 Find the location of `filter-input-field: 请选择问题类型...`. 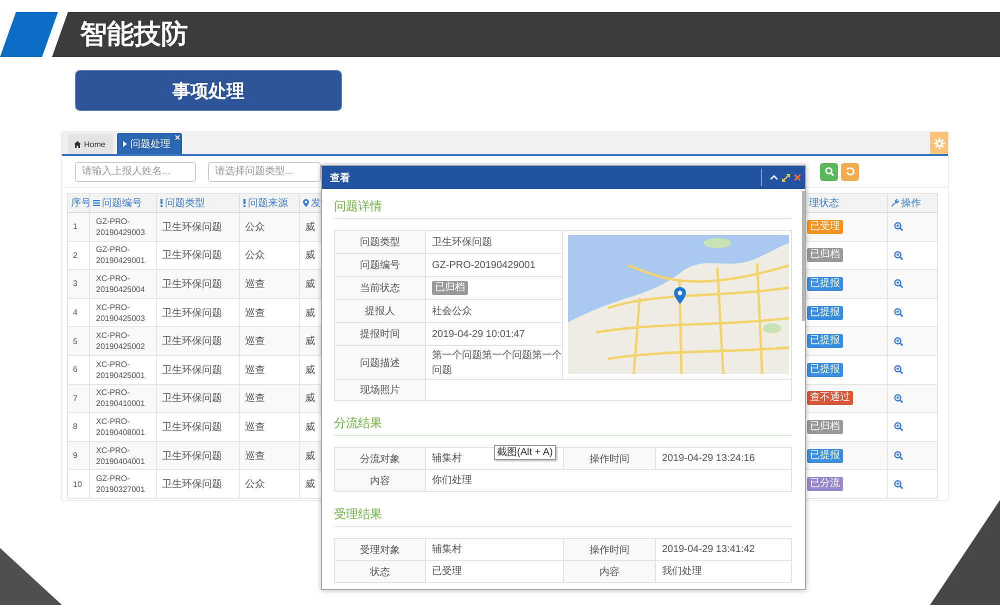

filter-input-field: 请选择问题类型... is located at coordinates (264, 172).